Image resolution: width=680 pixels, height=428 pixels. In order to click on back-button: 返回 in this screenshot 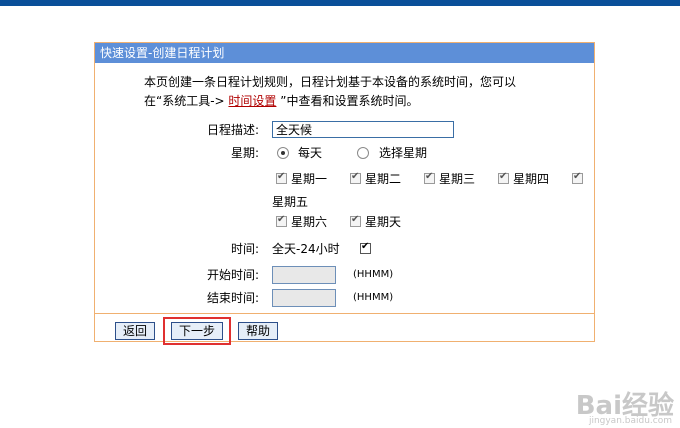, I will do `click(135, 331)`.